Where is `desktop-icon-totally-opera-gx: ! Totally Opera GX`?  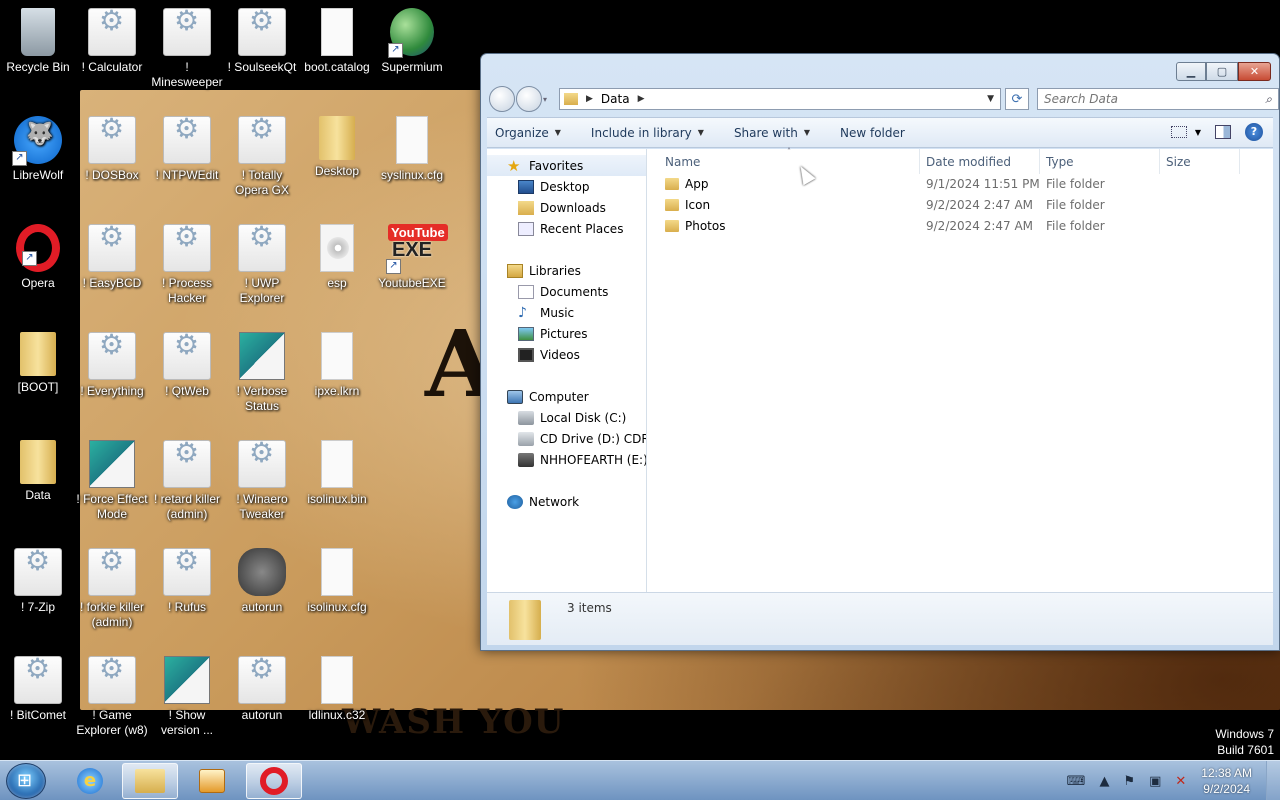 desktop-icon-totally-opera-gx: ! Totally Opera GX is located at coordinates (262, 157).